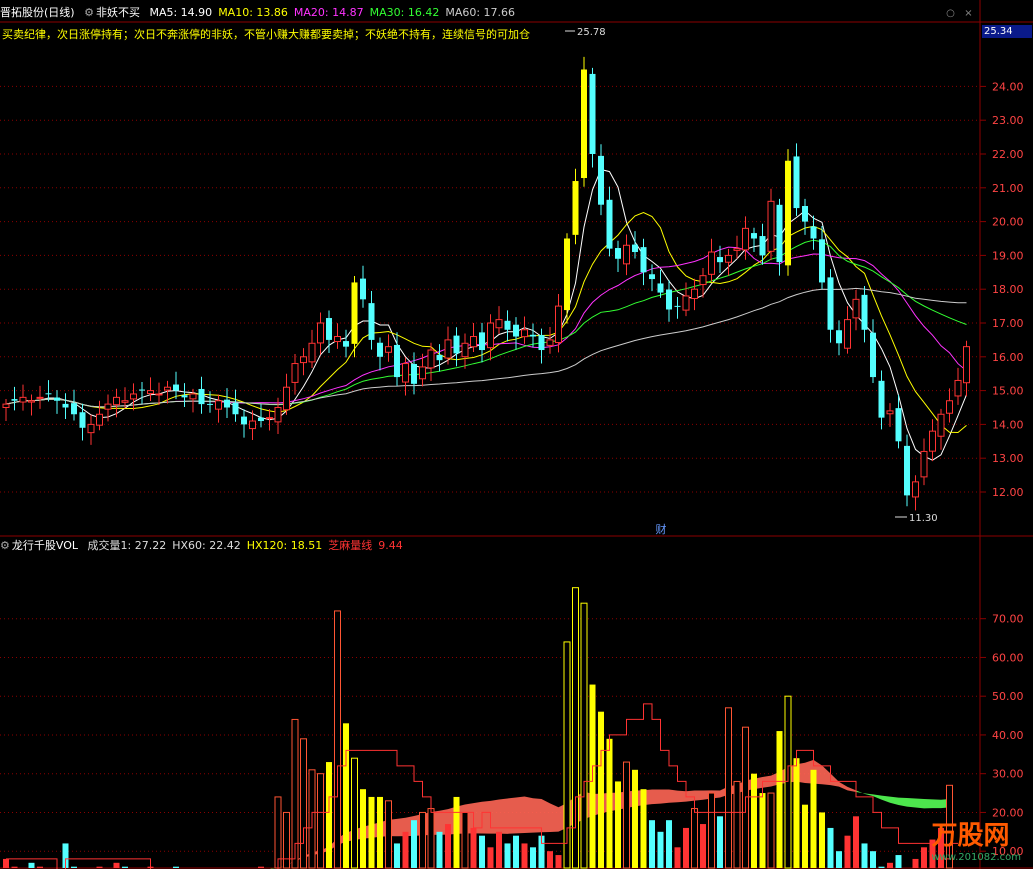 Image resolution: width=1033 pixels, height=869 pixels. Describe the element at coordinates (1008, 735) in the screenshot. I see `volume-tick-label: 40.00` at that location.